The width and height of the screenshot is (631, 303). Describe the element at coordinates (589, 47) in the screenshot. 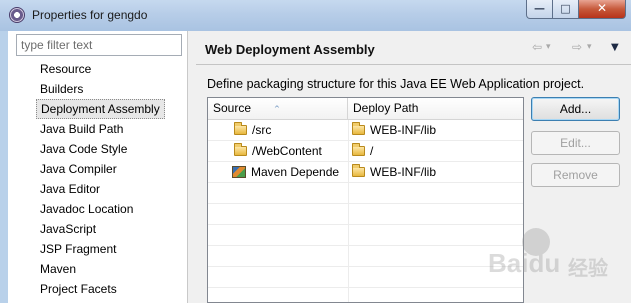

I see `forward-menu-chevron-icon: ▾` at that location.